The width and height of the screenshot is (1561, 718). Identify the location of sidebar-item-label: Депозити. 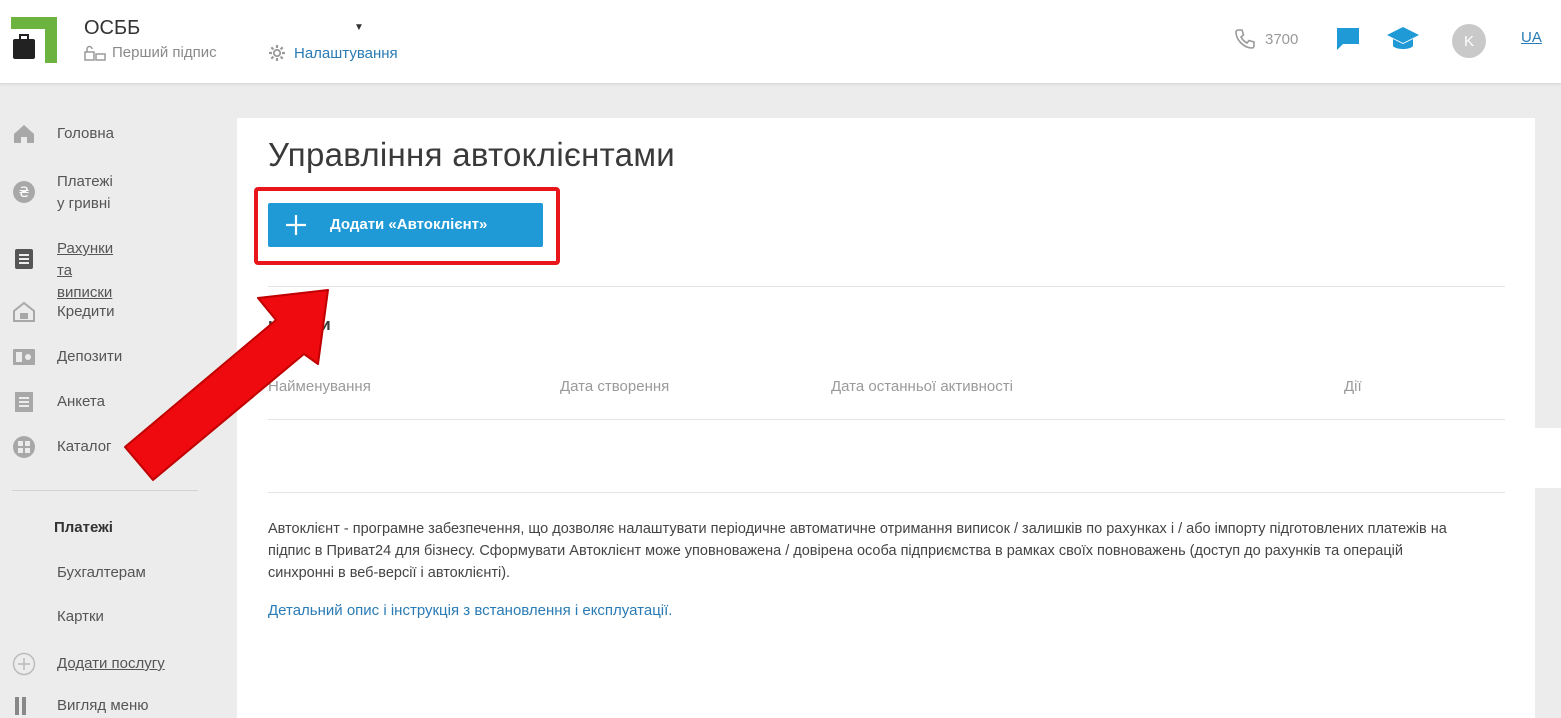
(90, 356).